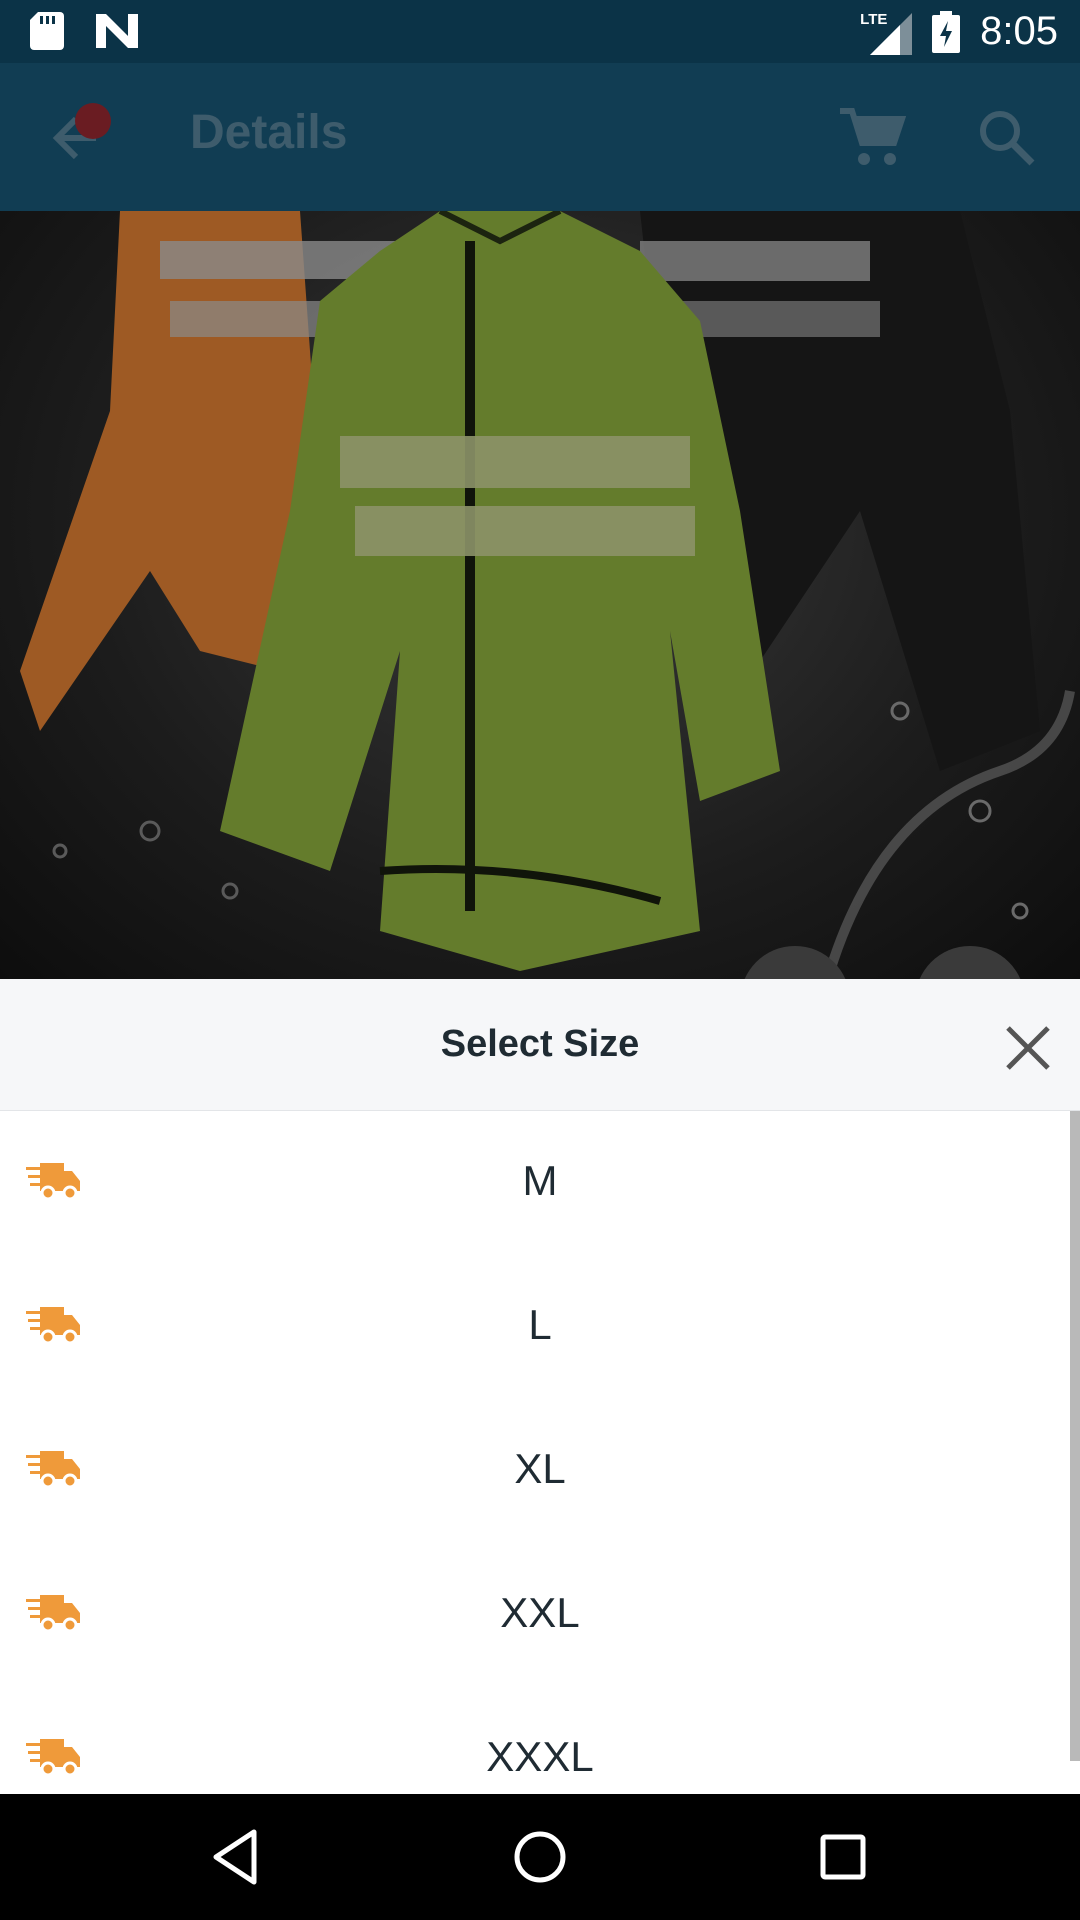  Describe the element at coordinates (540, 1756) in the screenshot. I see `size-label: XXXL` at that location.